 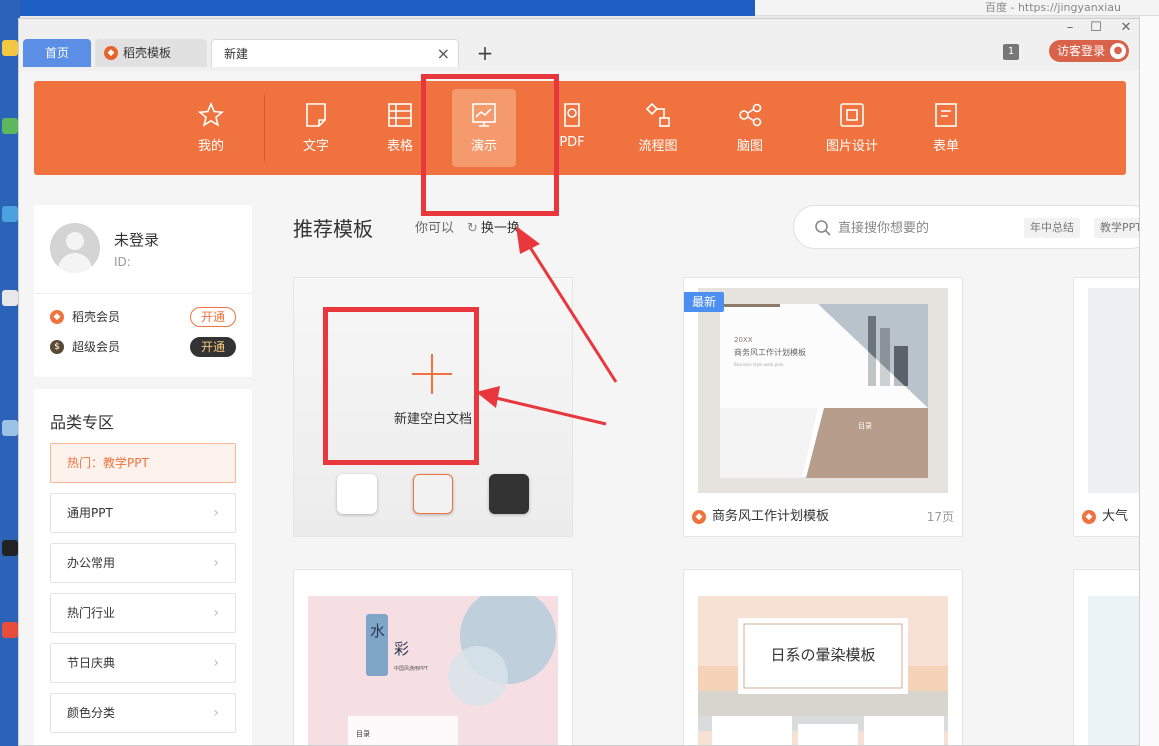 I want to click on thumb-water: 水, so click(x=377, y=631).